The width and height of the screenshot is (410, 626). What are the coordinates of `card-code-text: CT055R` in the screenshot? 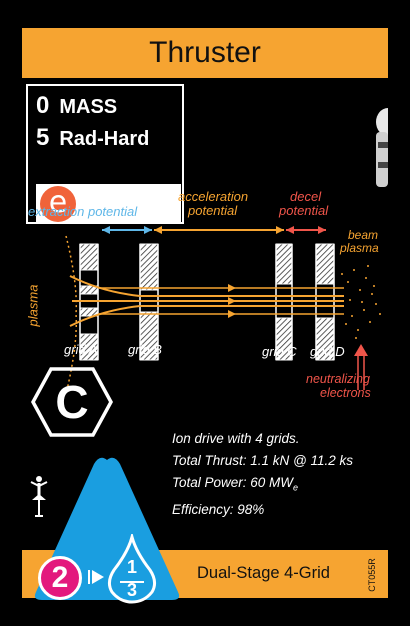 It's located at (371, 575).